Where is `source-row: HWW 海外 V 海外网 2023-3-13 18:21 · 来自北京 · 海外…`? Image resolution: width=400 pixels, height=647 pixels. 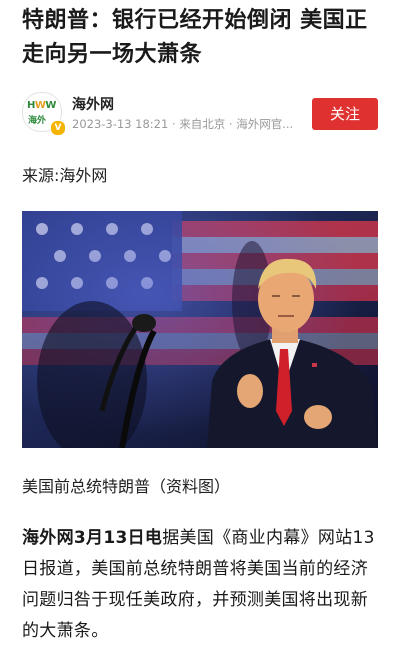 source-row: HWW 海外 V 海外网 2023-3-13 18:21 · 来自北京 · 海外… is located at coordinates (201, 114).